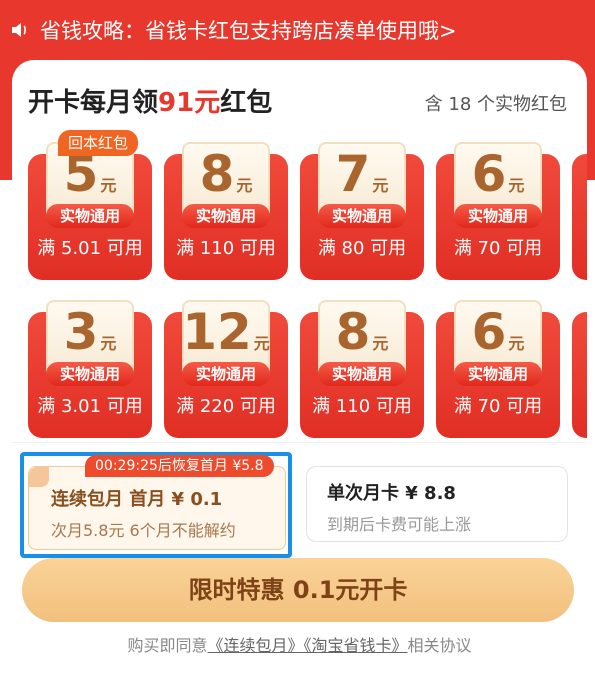  I want to click on page-title: 开卡每月领91元红包, so click(150, 103).